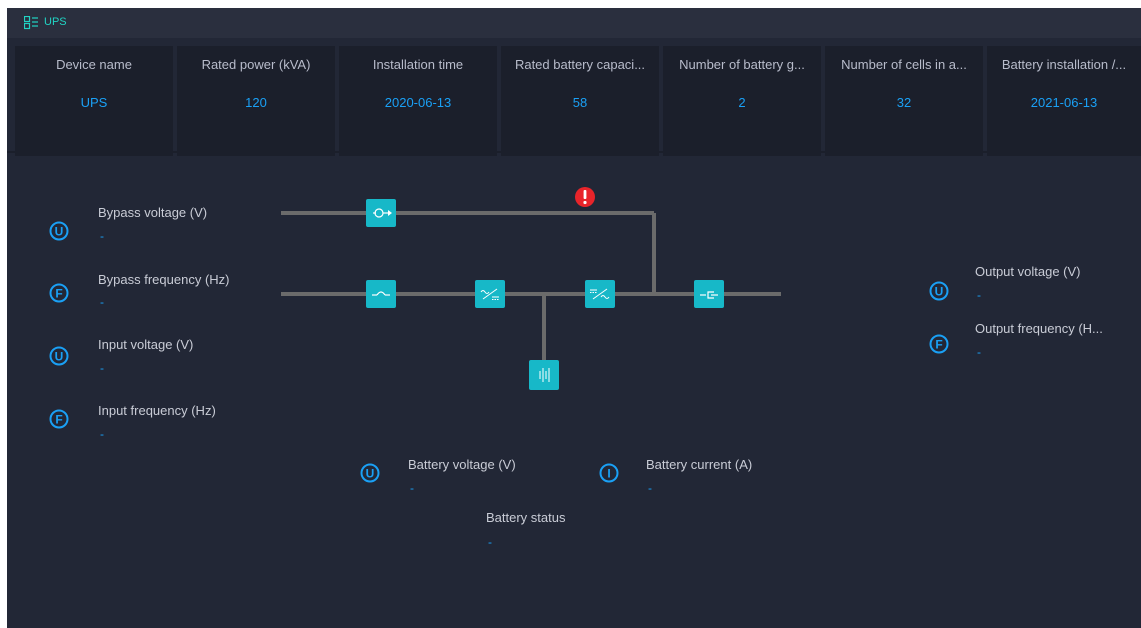 The image size is (1141, 628). Describe the element at coordinates (585, 197) in the screenshot. I see `alarm-icon` at that location.